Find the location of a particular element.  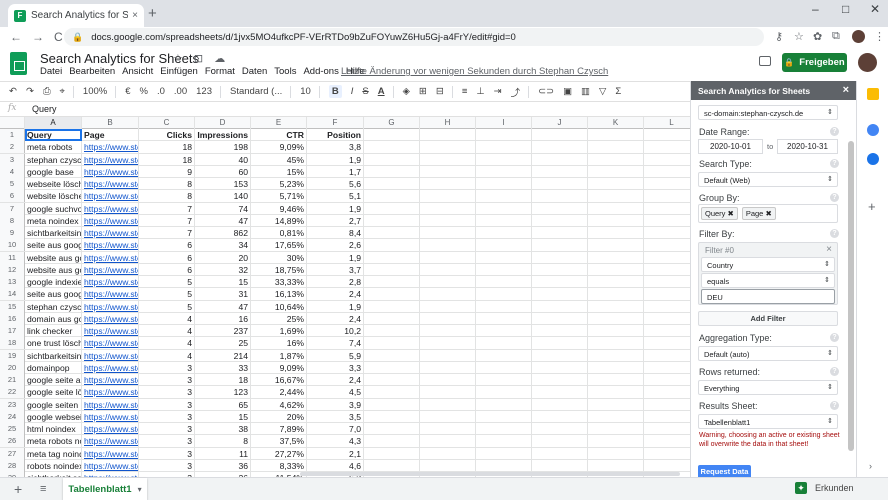

cell: 30% is located at coordinates (279, 257).